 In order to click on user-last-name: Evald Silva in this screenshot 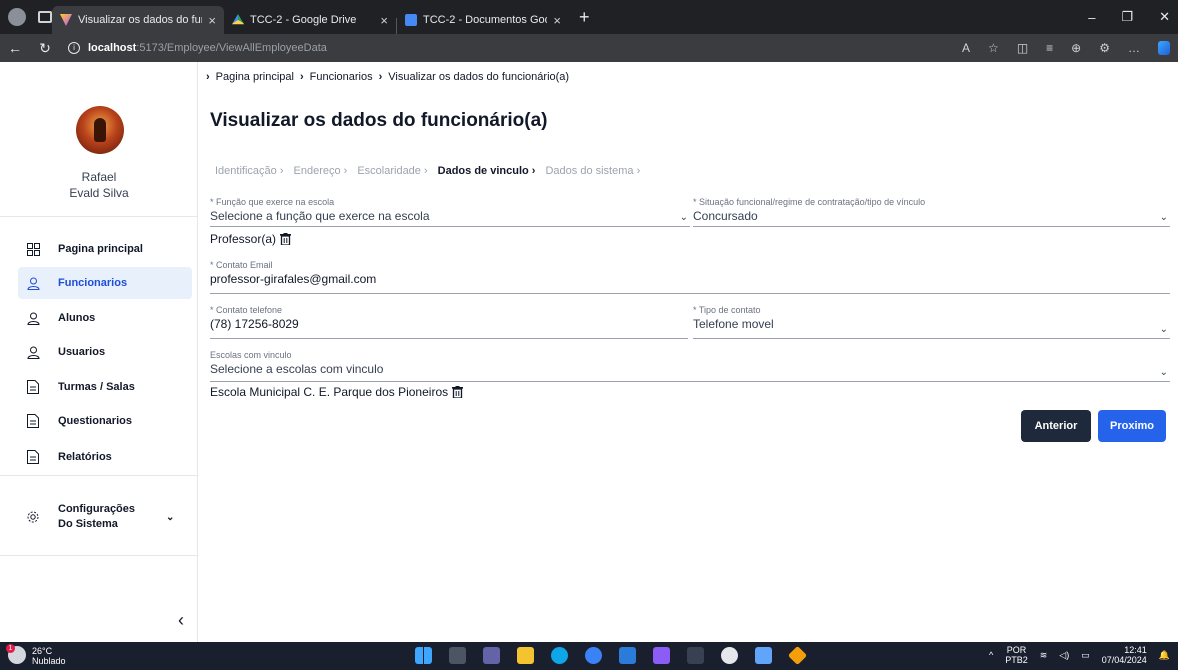, I will do `click(99, 193)`.